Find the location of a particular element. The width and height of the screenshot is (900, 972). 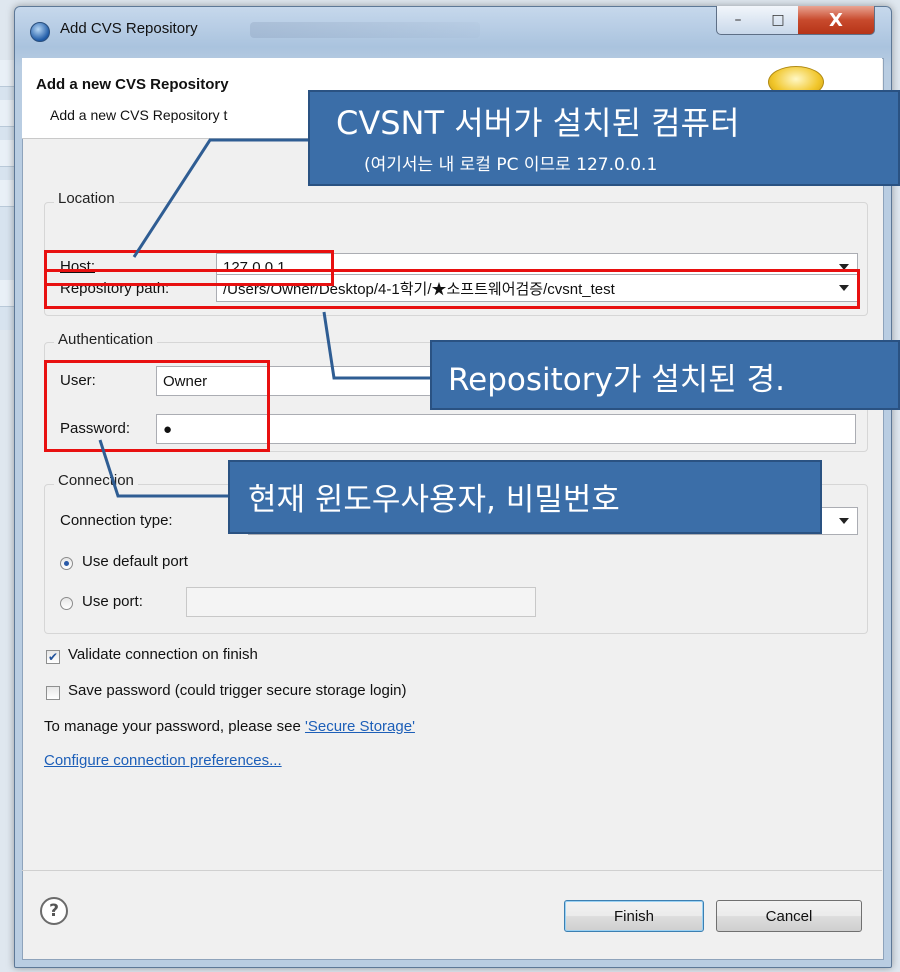

path-connector-line is located at coordinates (377, 345).